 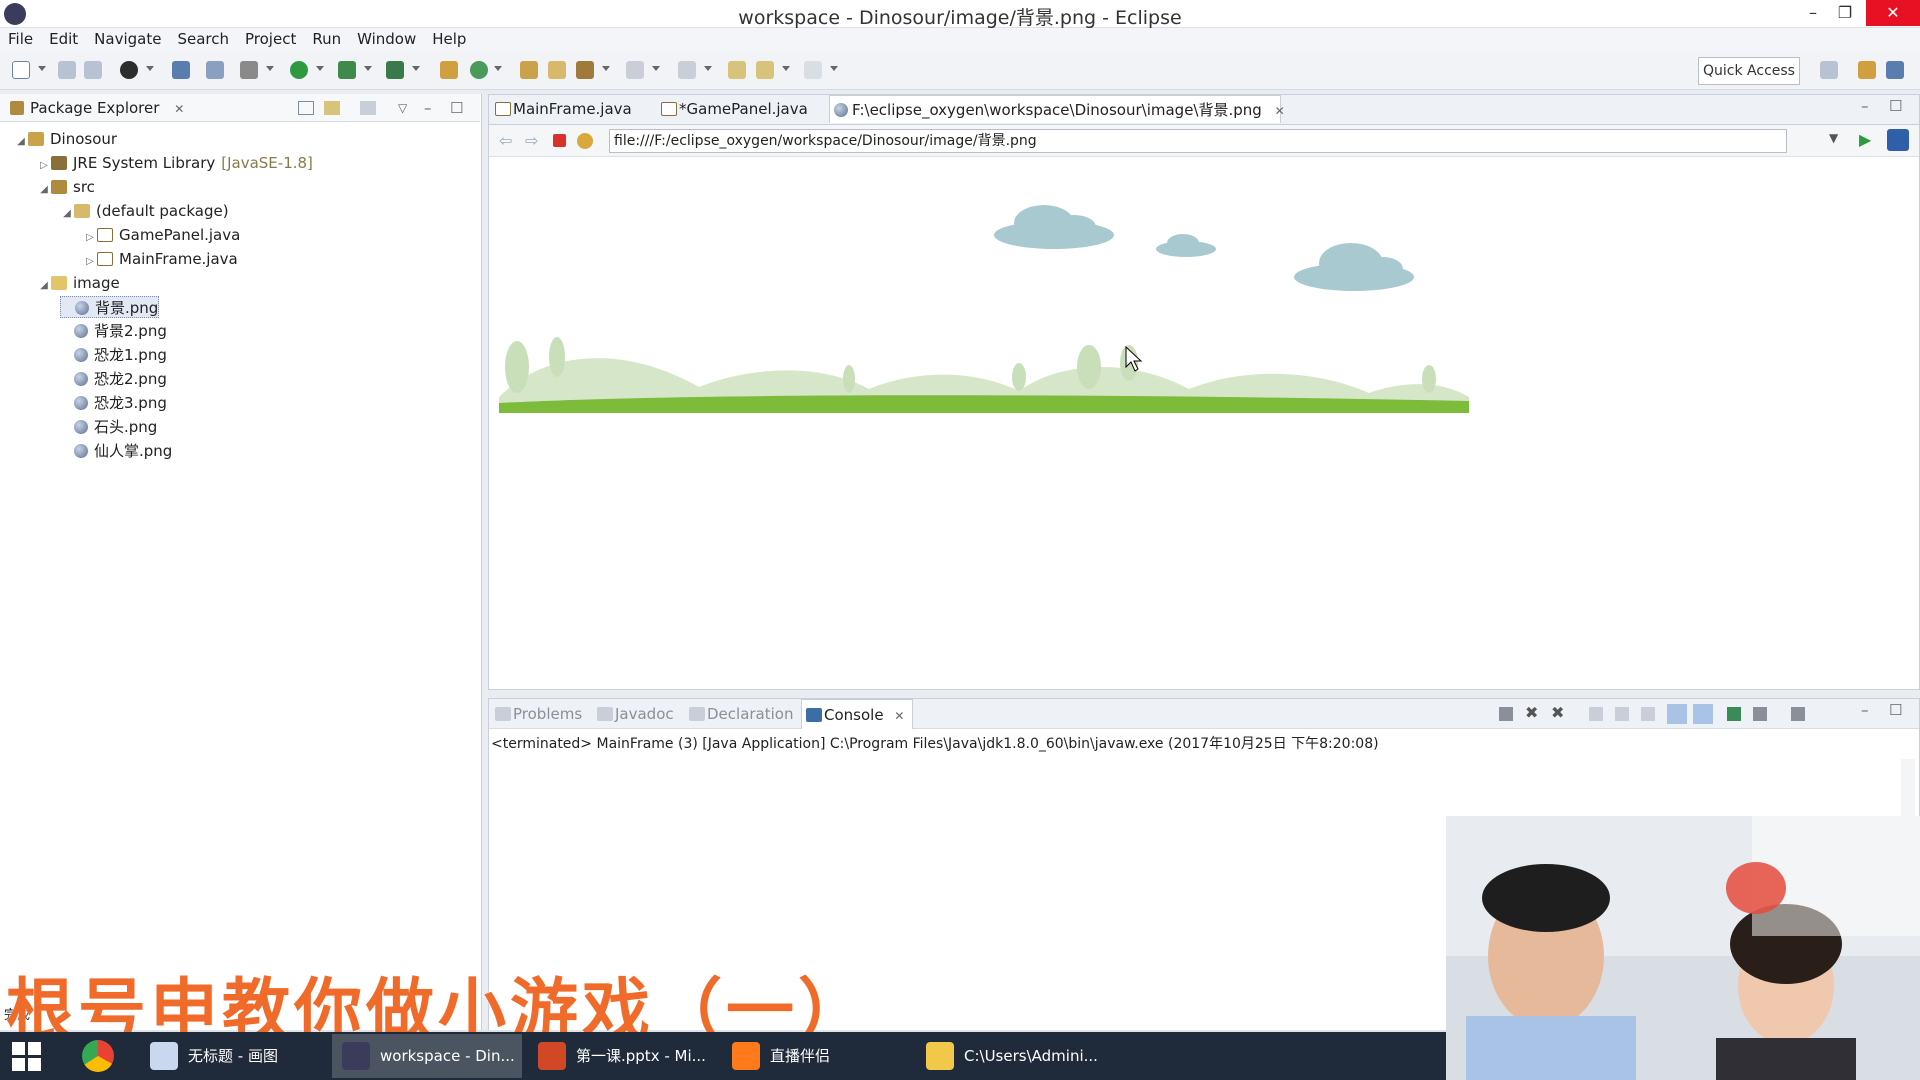 What do you see at coordinates (449, 70) in the screenshot?
I see `new-java-project-icon` at bounding box center [449, 70].